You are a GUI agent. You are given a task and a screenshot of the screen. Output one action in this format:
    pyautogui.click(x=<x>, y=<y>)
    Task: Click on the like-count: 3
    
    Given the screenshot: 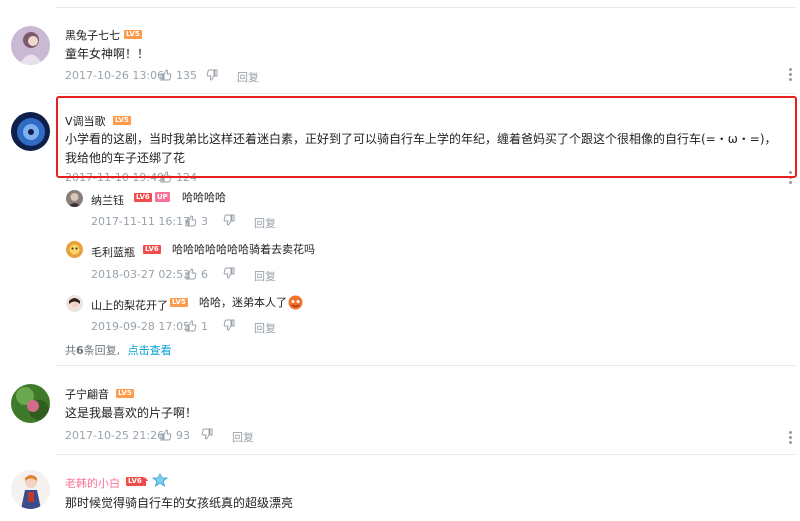 What is the action you would take?
    pyautogui.click(x=204, y=221)
    